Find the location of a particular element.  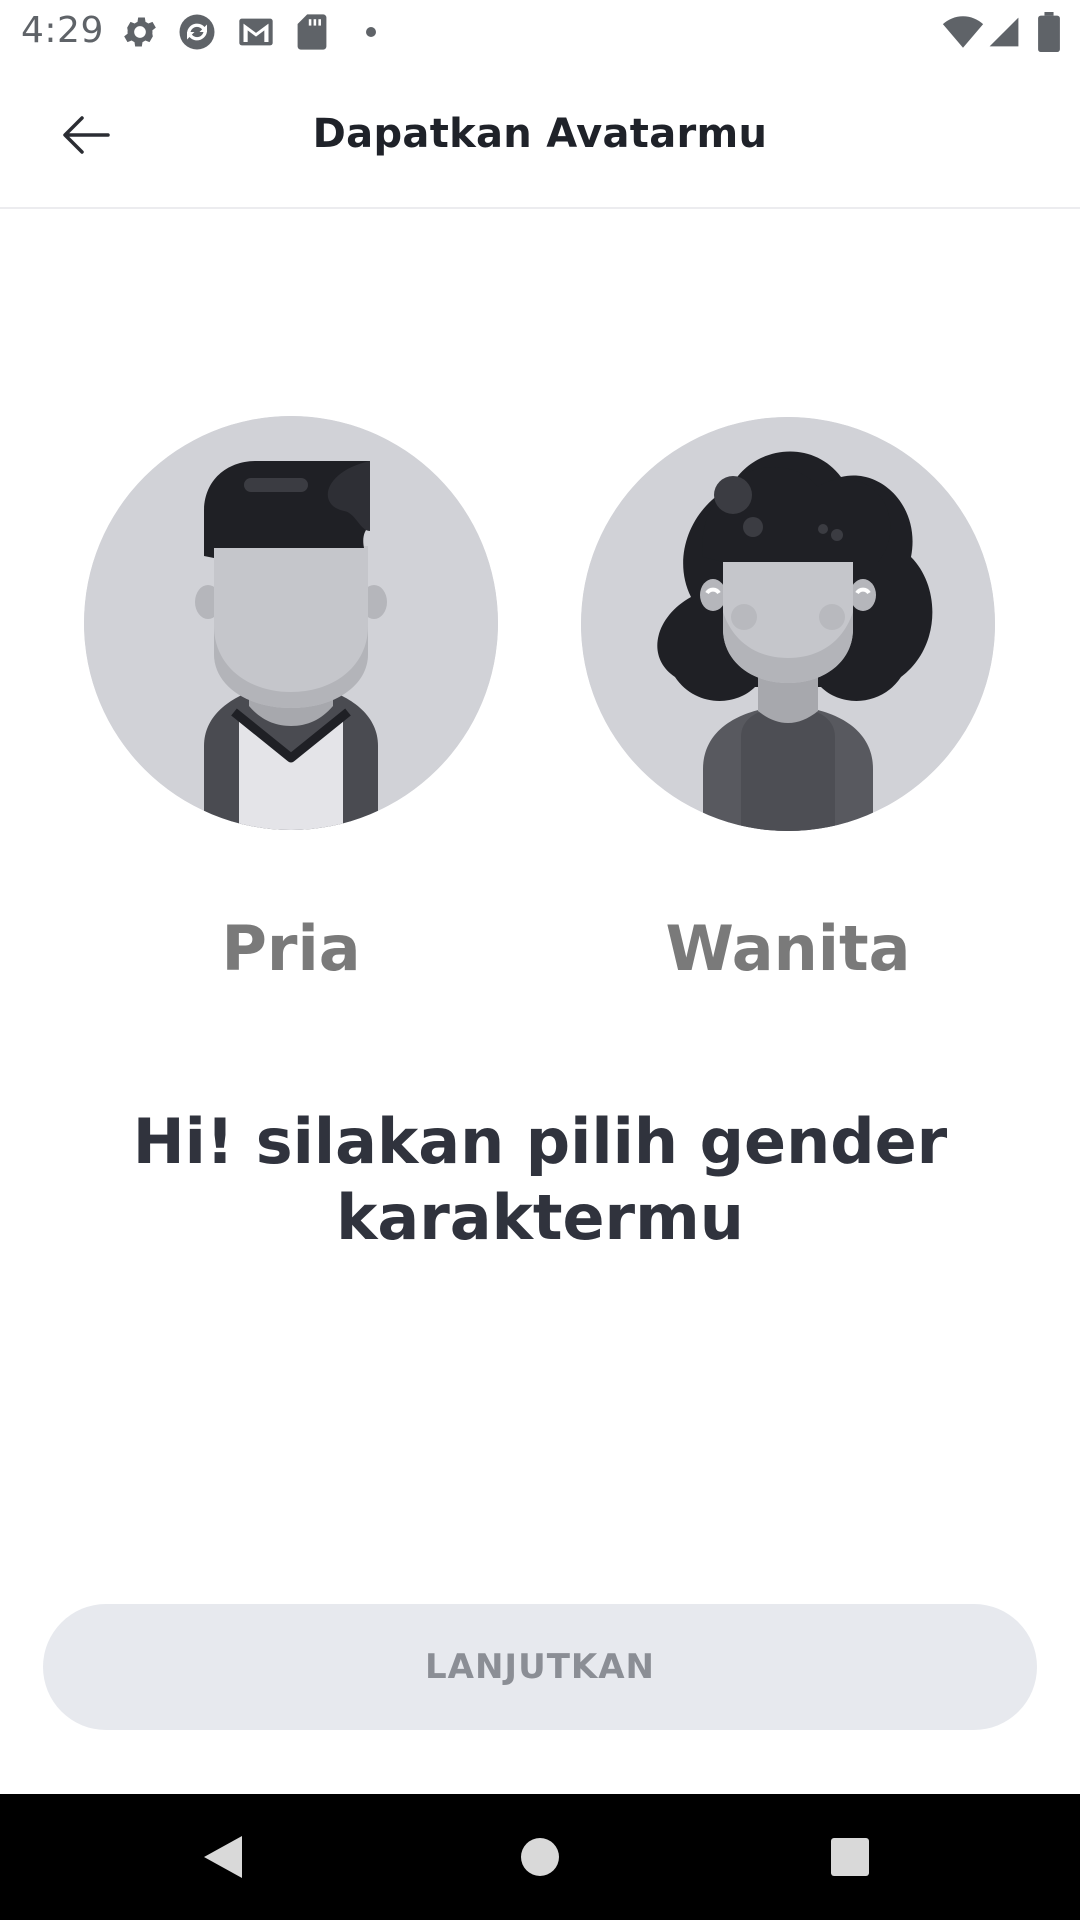

cellular-signal-icon is located at coordinates (1004, 32).